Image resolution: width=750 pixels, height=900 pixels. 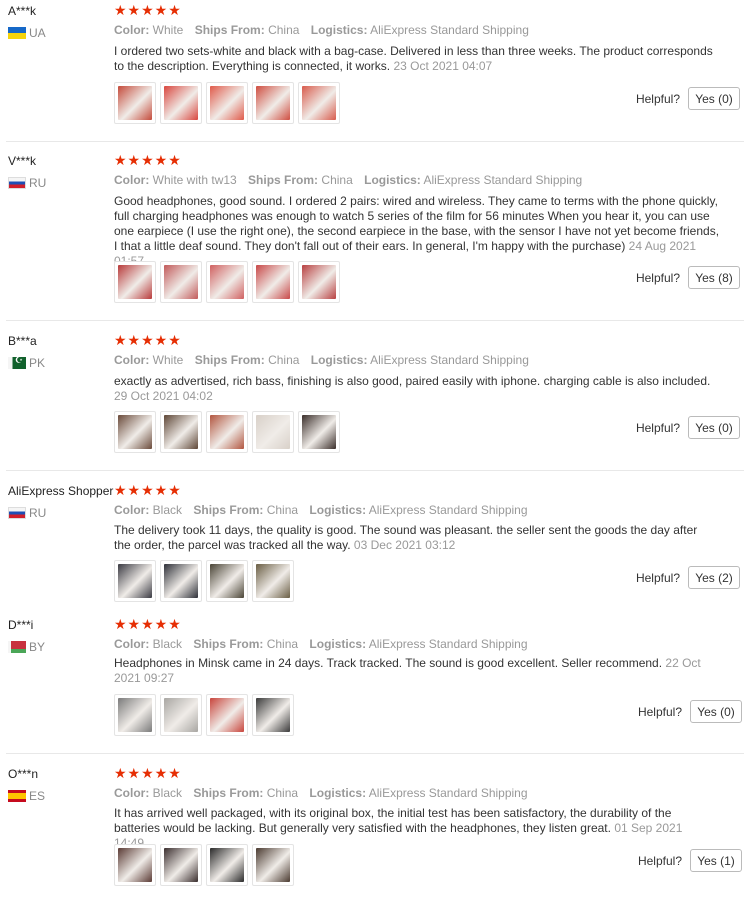 I want to click on helpful-yes-button: Yes (2), so click(x=714, y=577).